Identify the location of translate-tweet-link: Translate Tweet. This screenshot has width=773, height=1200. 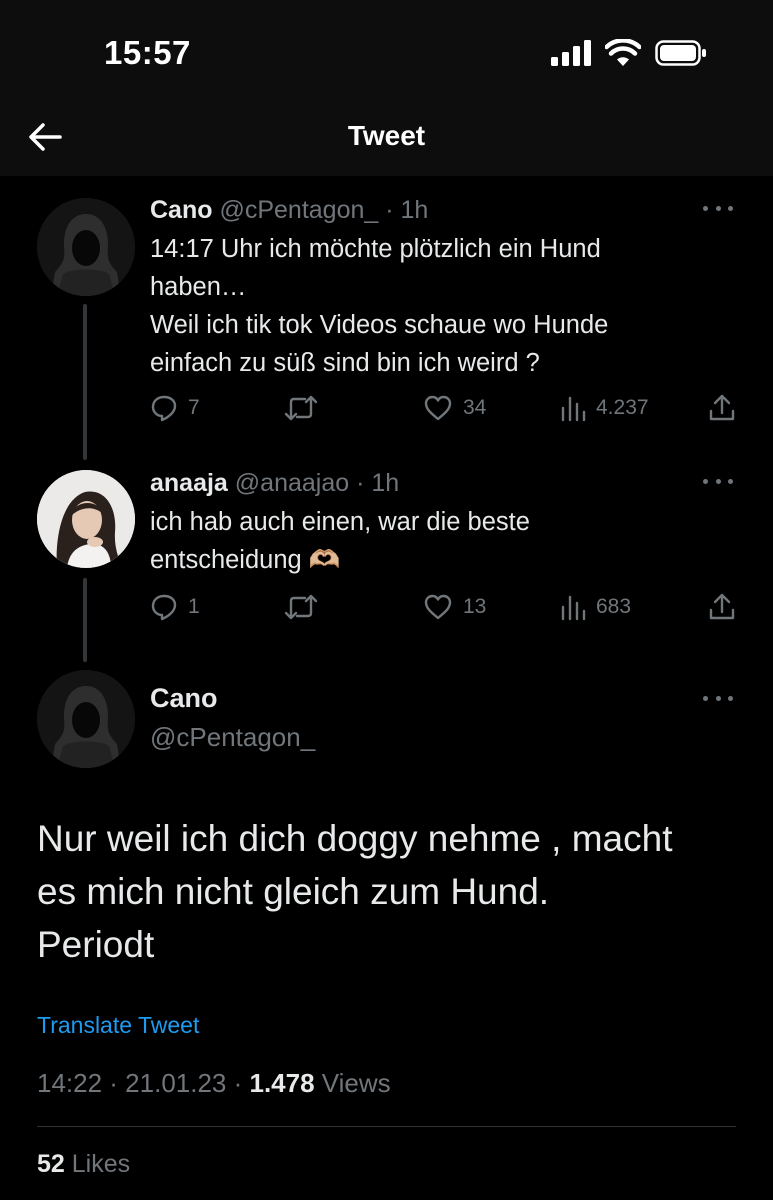
(118, 1025).